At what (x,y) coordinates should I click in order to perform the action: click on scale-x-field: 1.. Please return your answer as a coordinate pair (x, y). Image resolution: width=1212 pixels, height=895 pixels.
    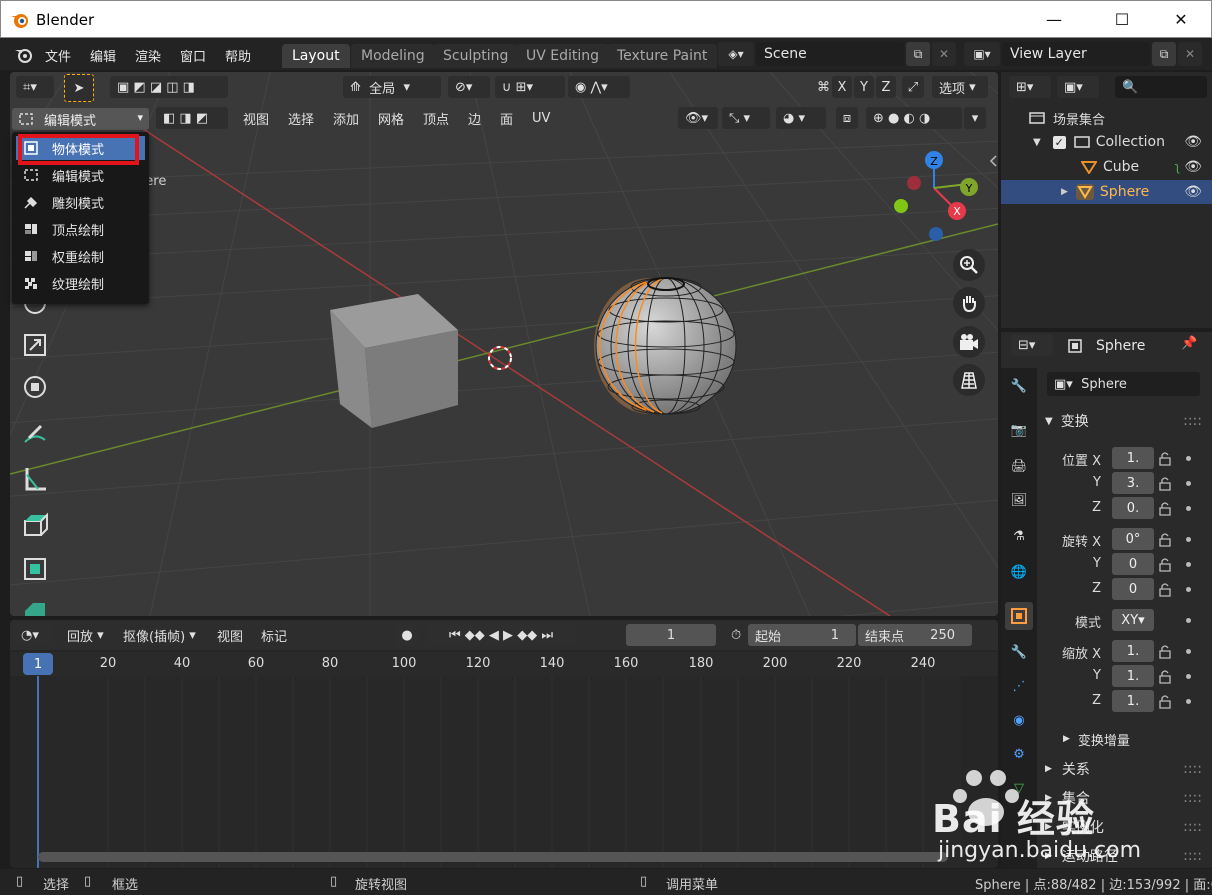
    Looking at the image, I should click on (1133, 651).